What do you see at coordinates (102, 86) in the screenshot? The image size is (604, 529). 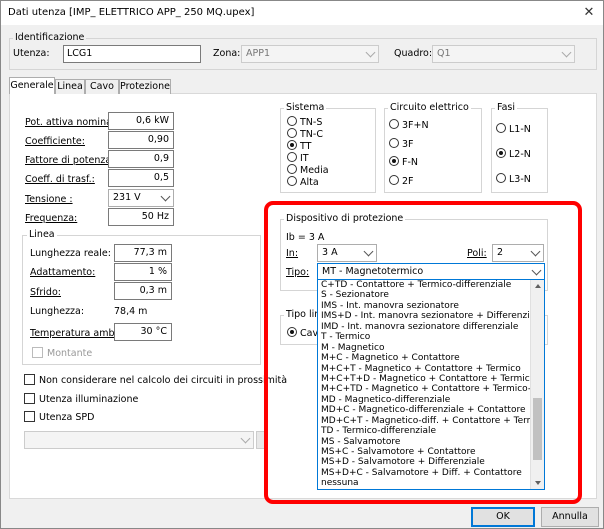 I see `tab-cavo: Cavo` at bounding box center [102, 86].